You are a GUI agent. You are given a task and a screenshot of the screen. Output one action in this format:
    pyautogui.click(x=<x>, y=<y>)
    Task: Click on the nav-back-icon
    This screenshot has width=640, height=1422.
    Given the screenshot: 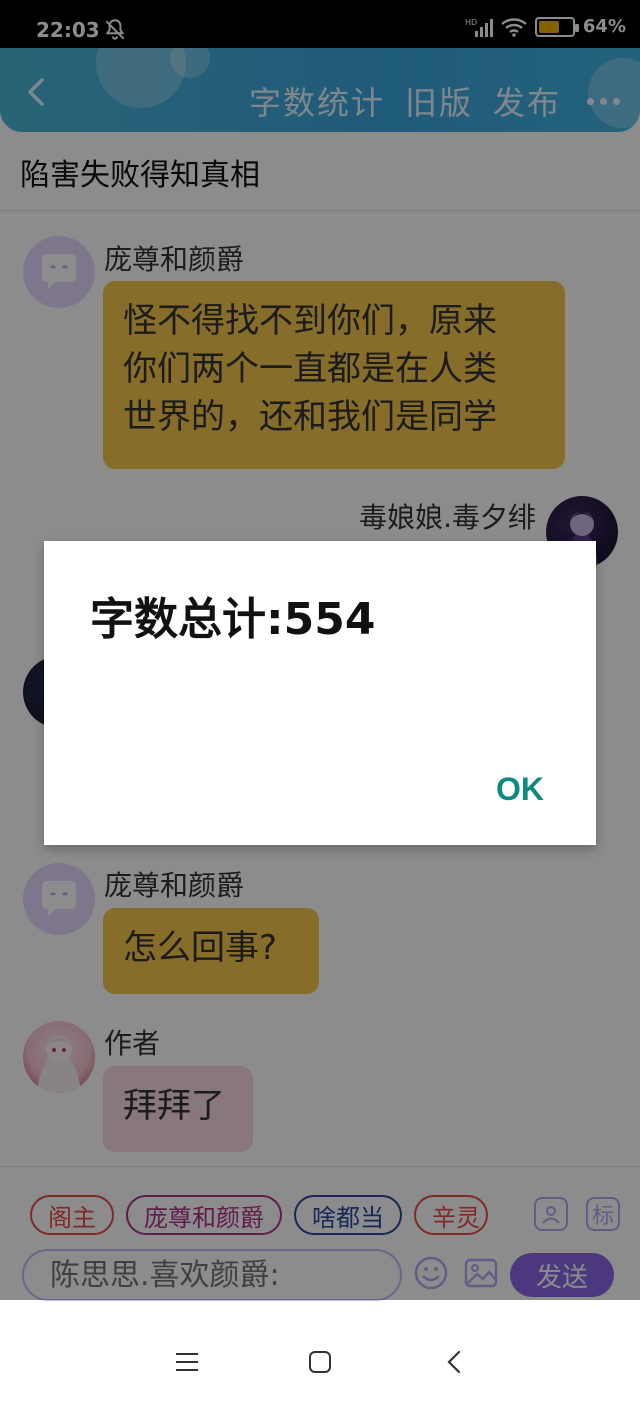 What is the action you would take?
    pyautogui.click(x=454, y=1362)
    